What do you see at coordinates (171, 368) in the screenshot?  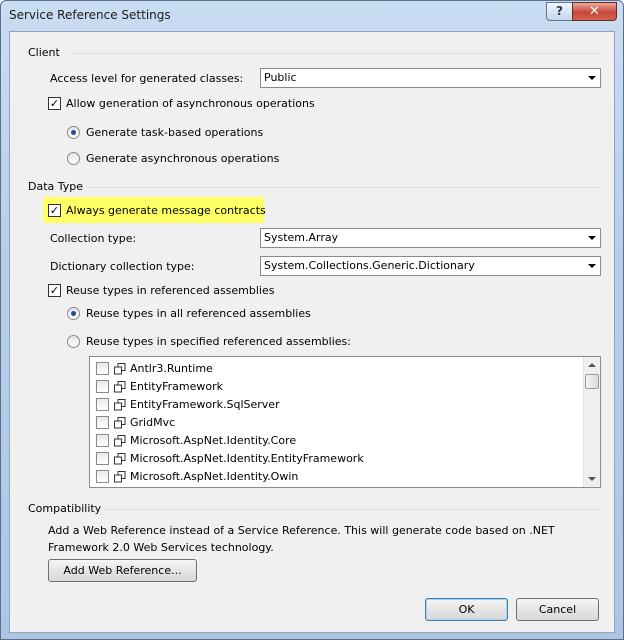 I see `assembly-name: Antlr3.Runtime` at bounding box center [171, 368].